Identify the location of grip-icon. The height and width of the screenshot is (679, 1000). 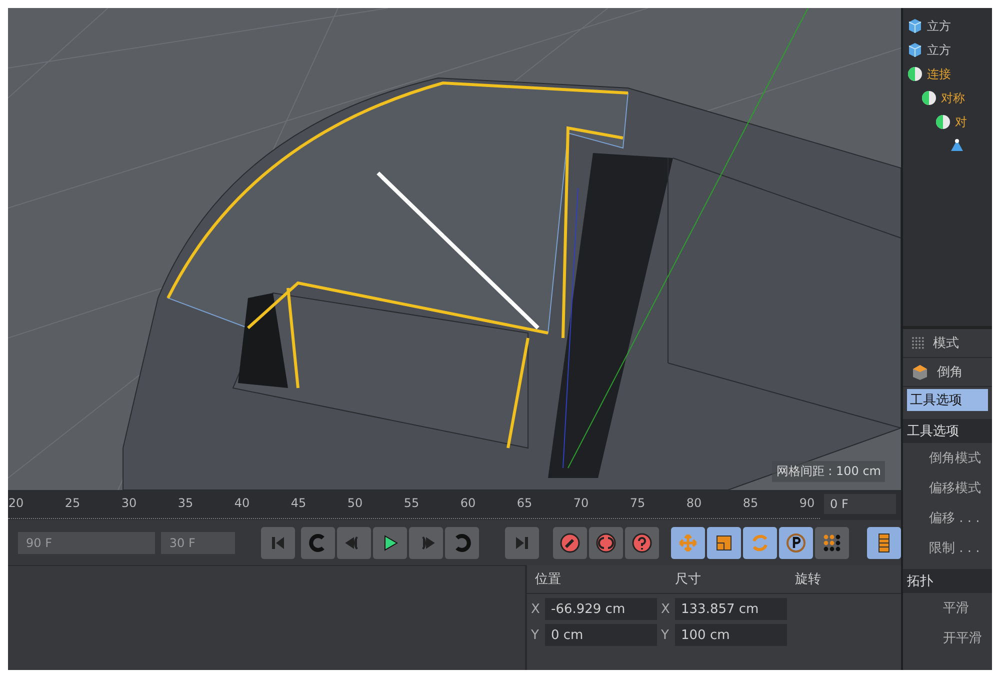
(918, 343).